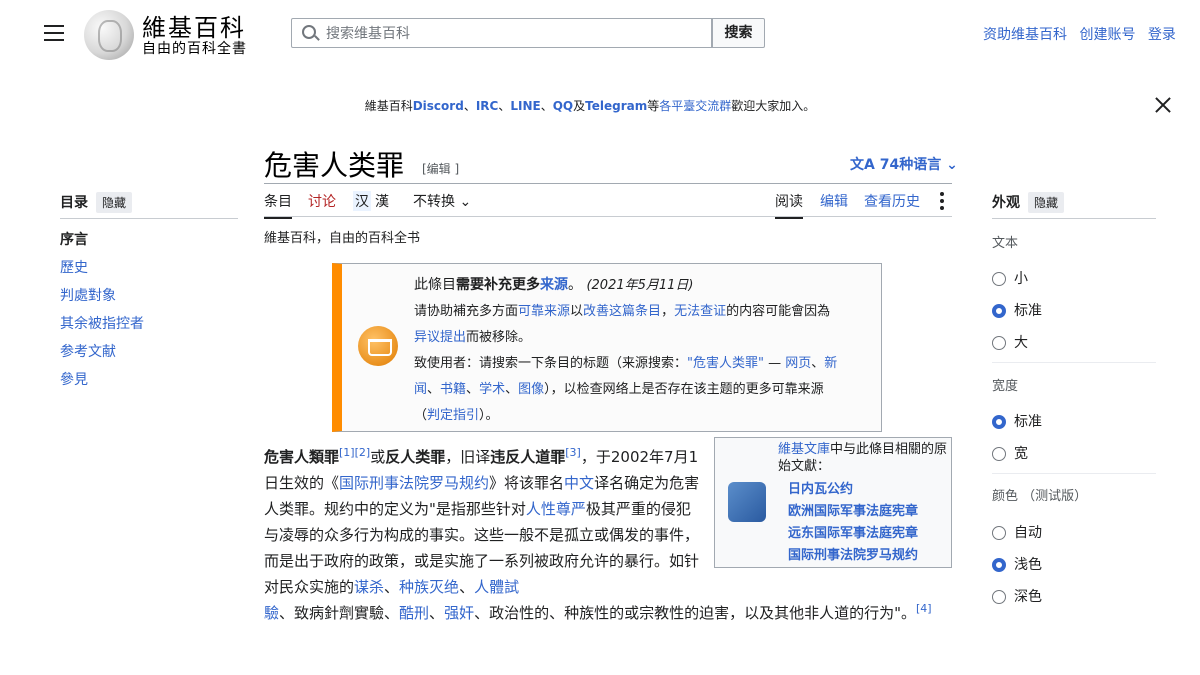  I want to click on search-term-link: "危害人类罪", so click(725, 363).